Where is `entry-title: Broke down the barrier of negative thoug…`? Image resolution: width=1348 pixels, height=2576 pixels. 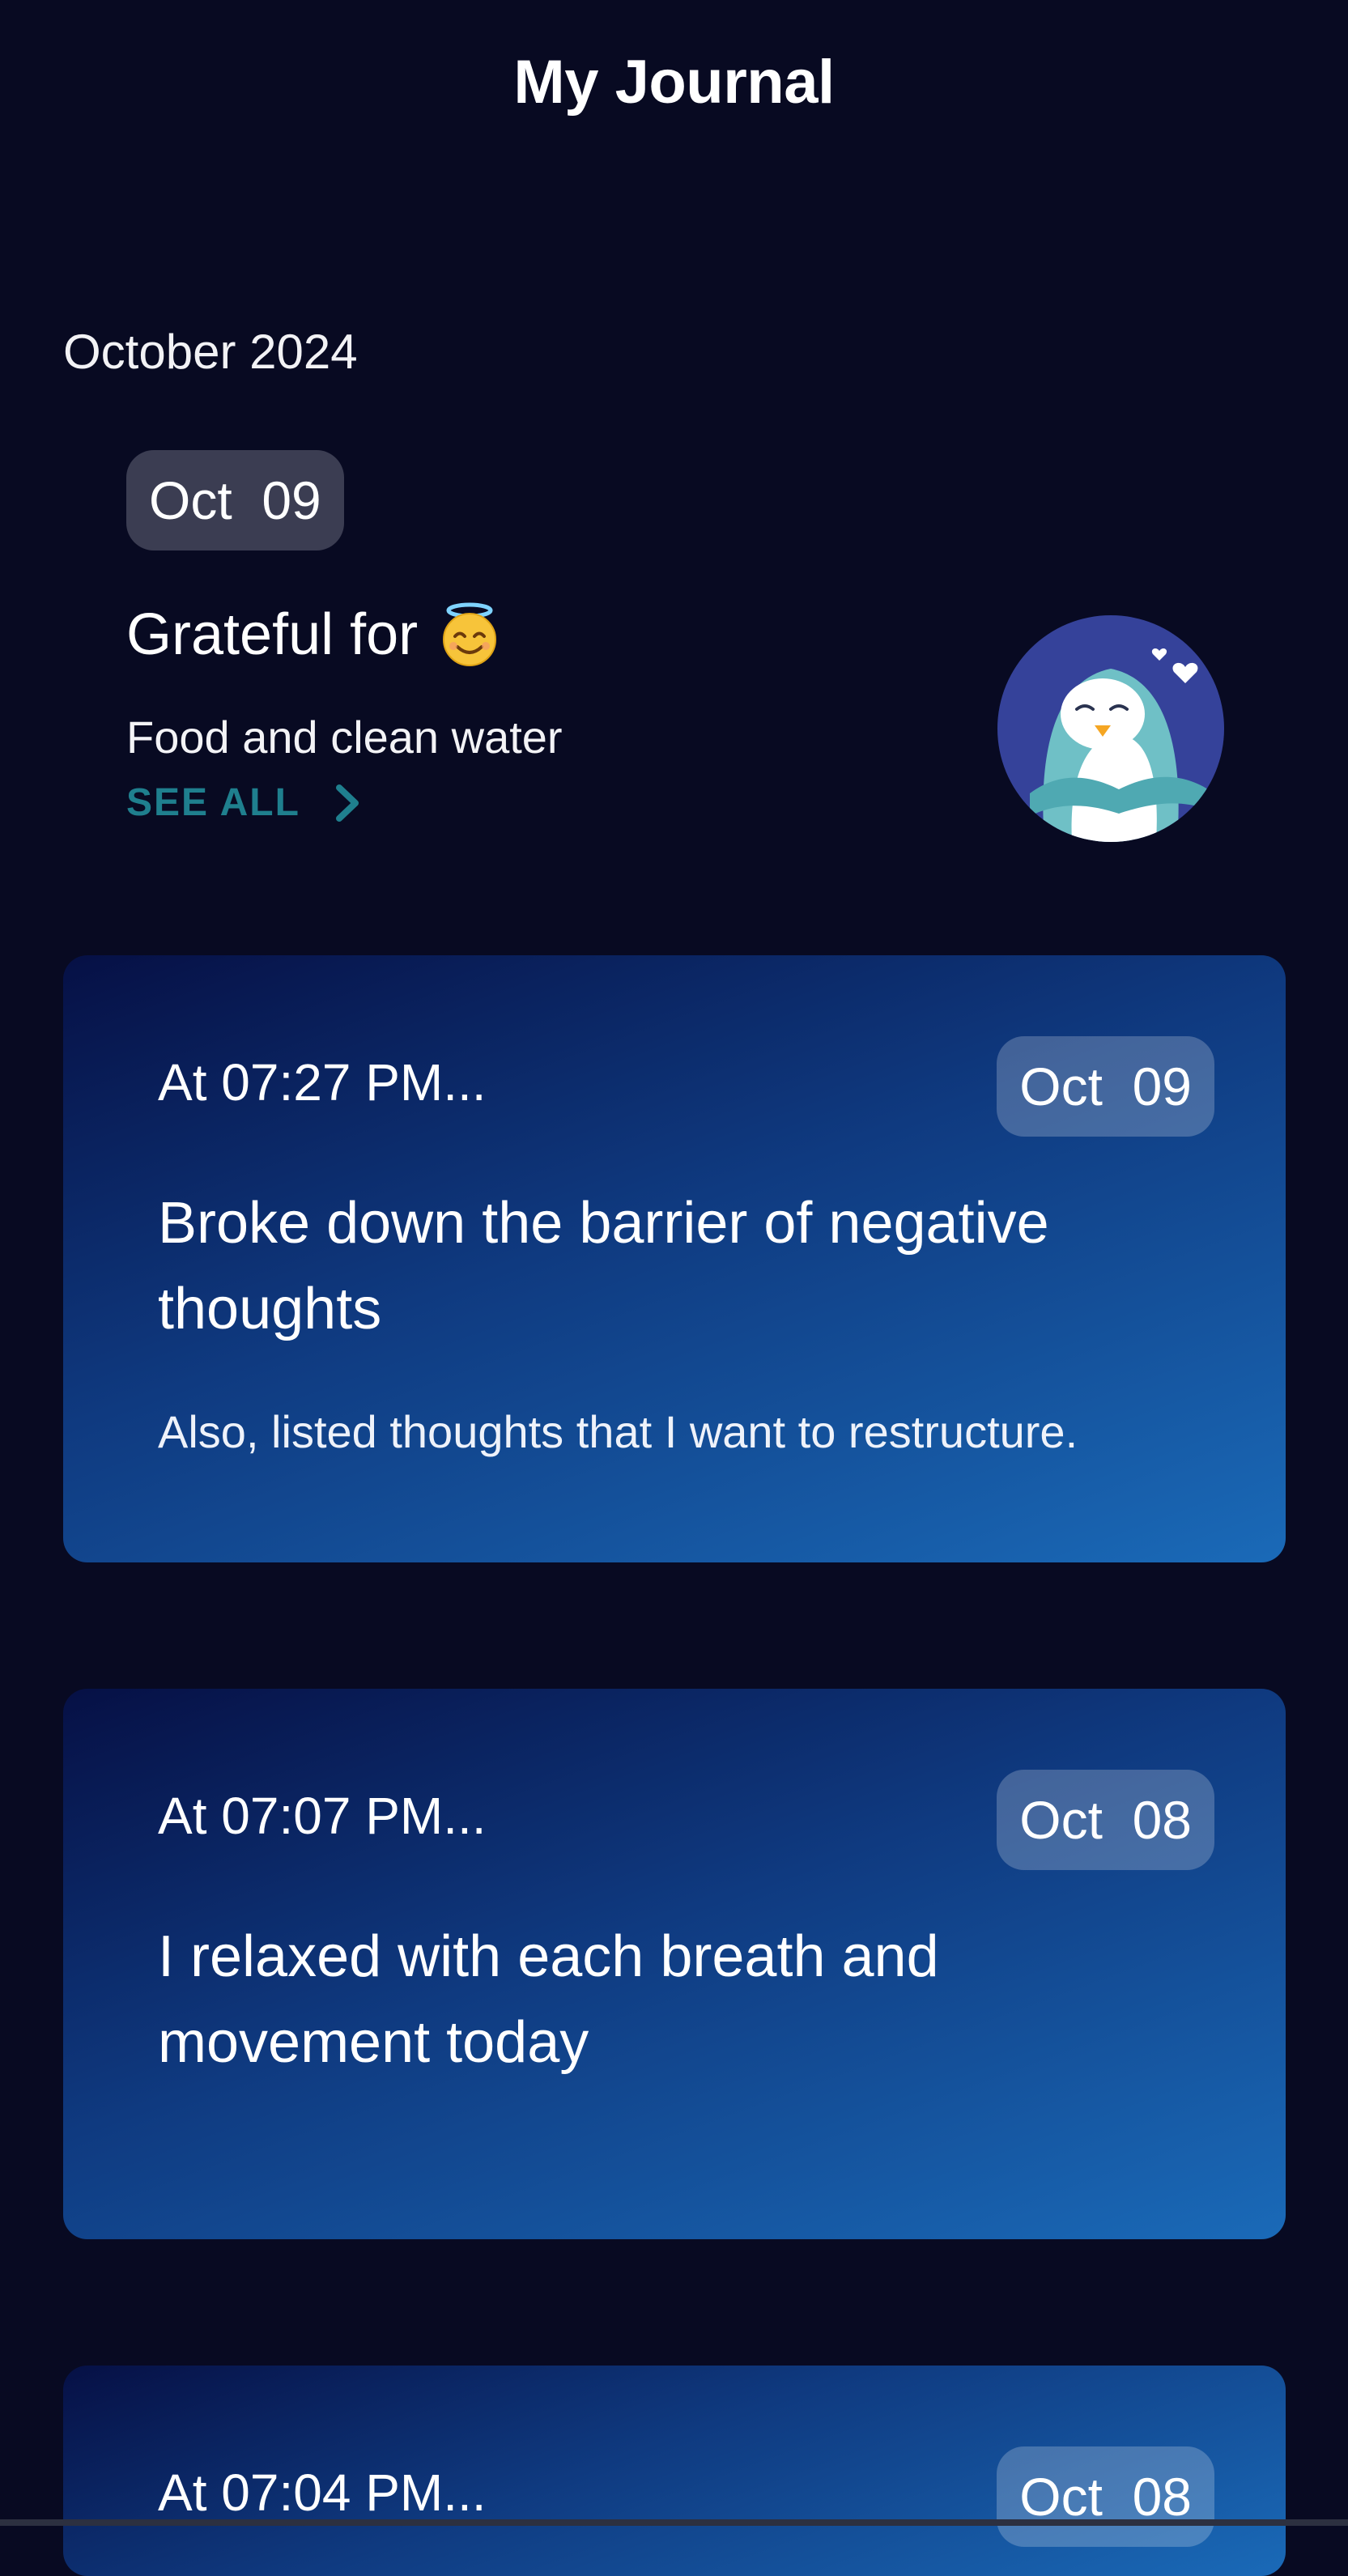
entry-title: Broke down the barrier of negative thoug… is located at coordinates (603, 1266).